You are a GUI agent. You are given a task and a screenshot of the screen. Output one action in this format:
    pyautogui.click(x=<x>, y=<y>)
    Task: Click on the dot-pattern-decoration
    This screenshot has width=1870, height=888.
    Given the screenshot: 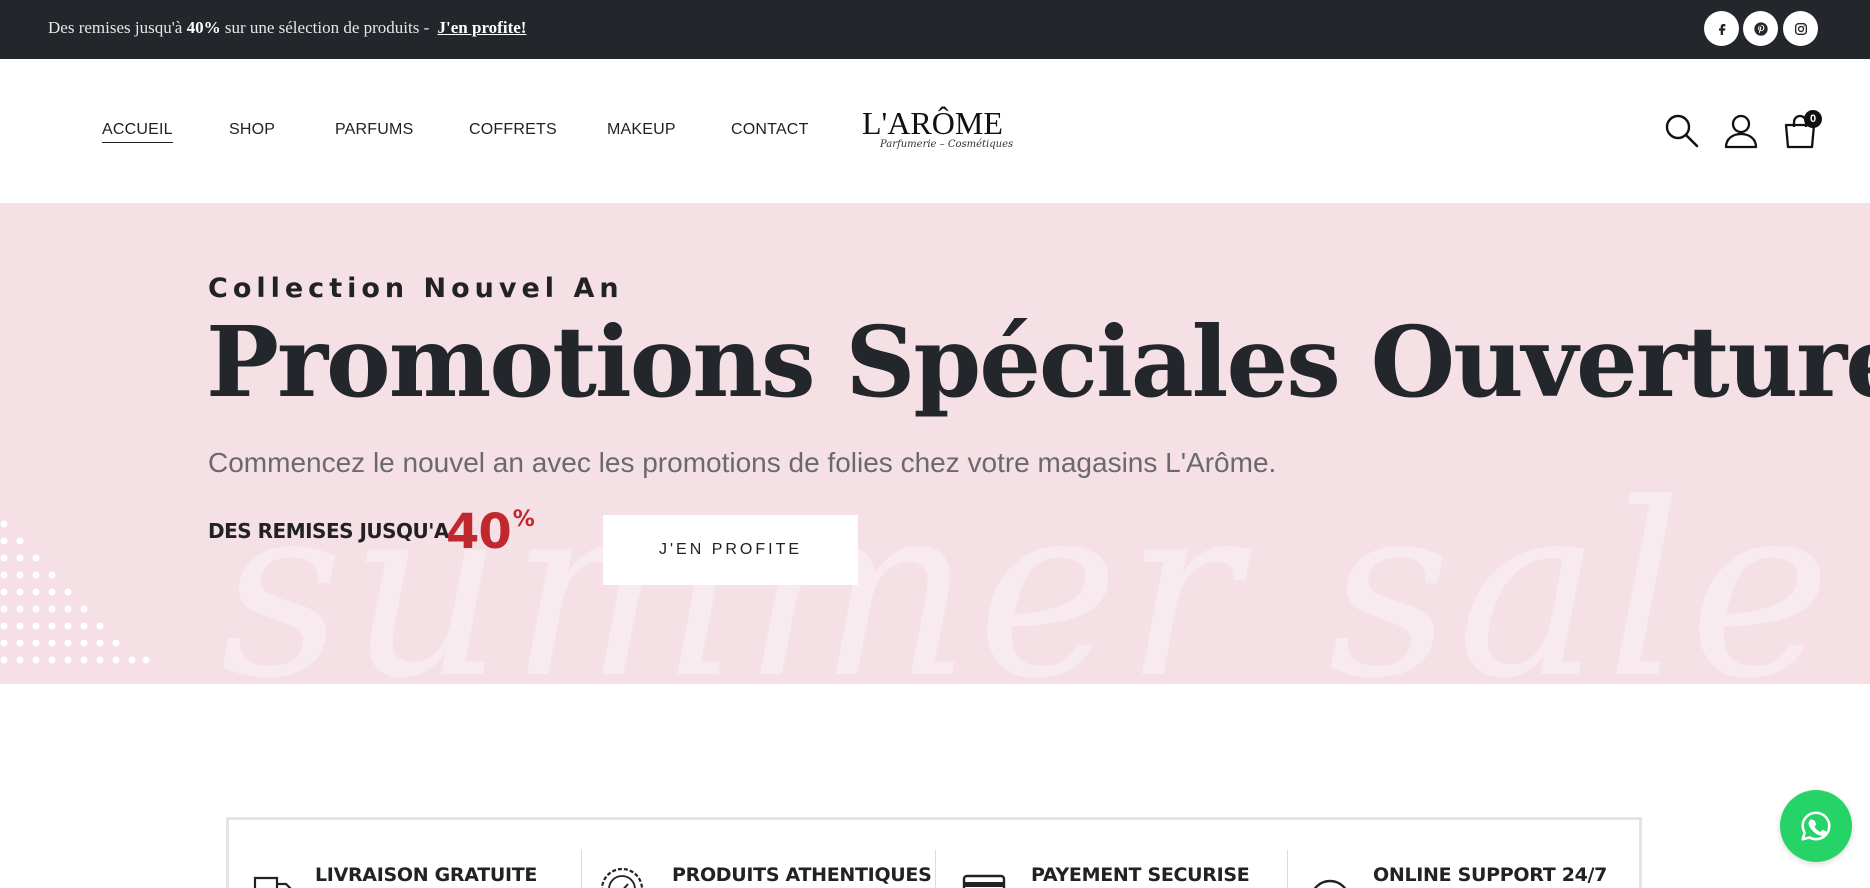 What is the action you would take?
    pyautogui.click(x=80, y=602)
    